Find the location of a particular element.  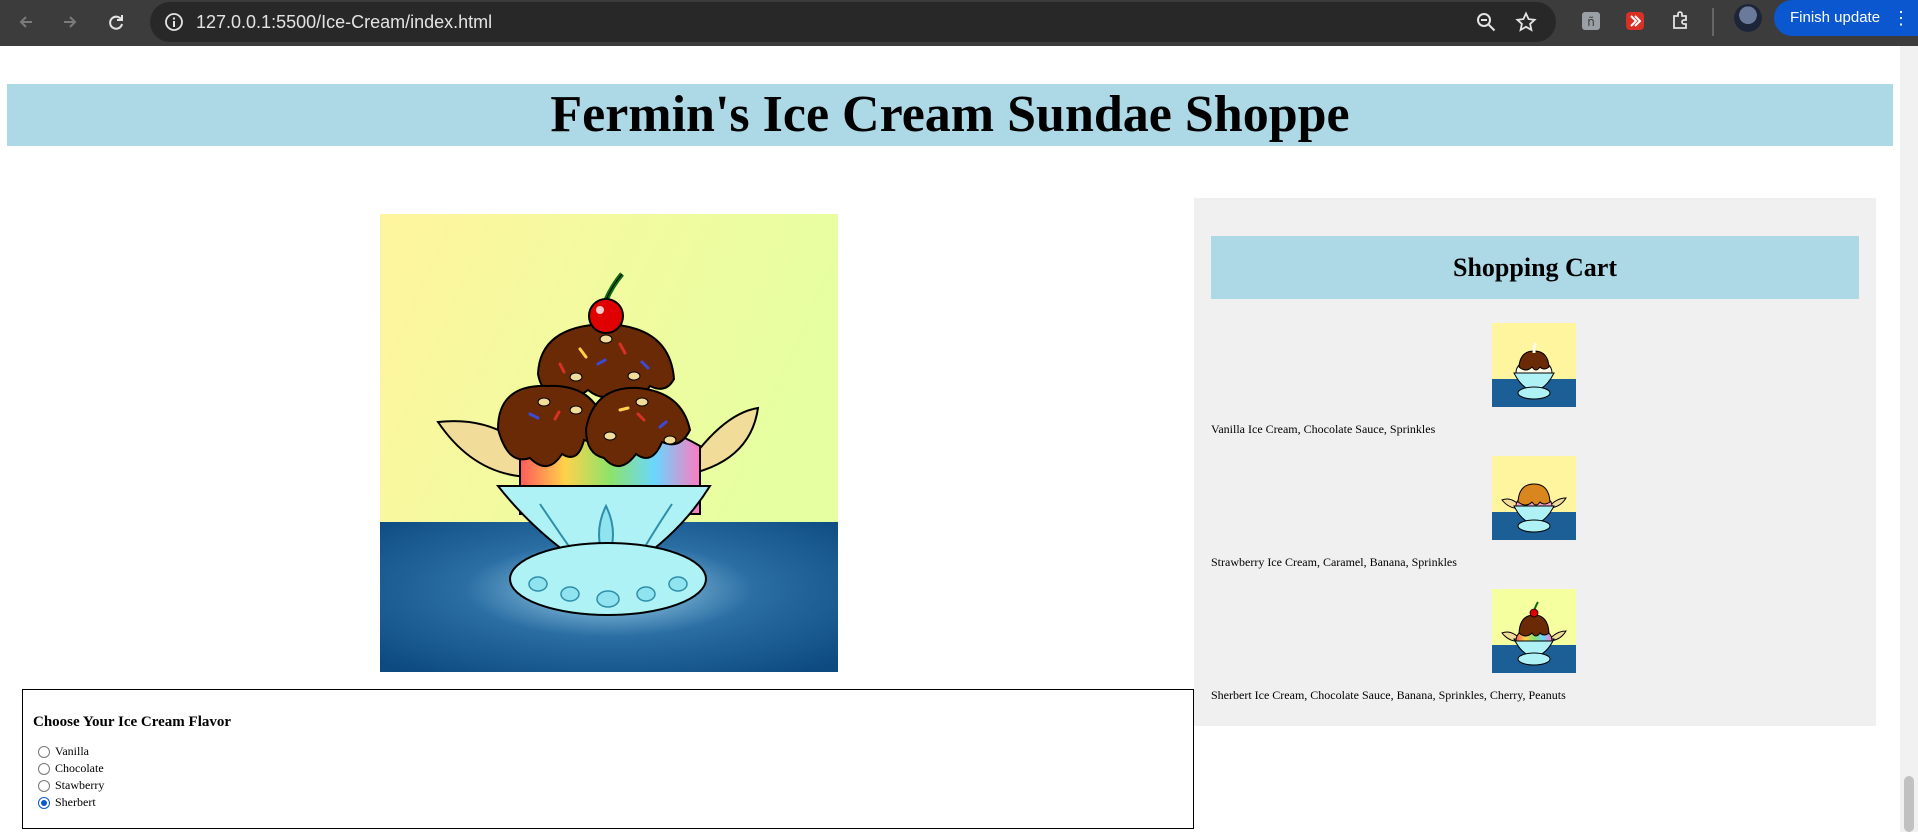

radio-chocolate is located at coordinates (44, 768).